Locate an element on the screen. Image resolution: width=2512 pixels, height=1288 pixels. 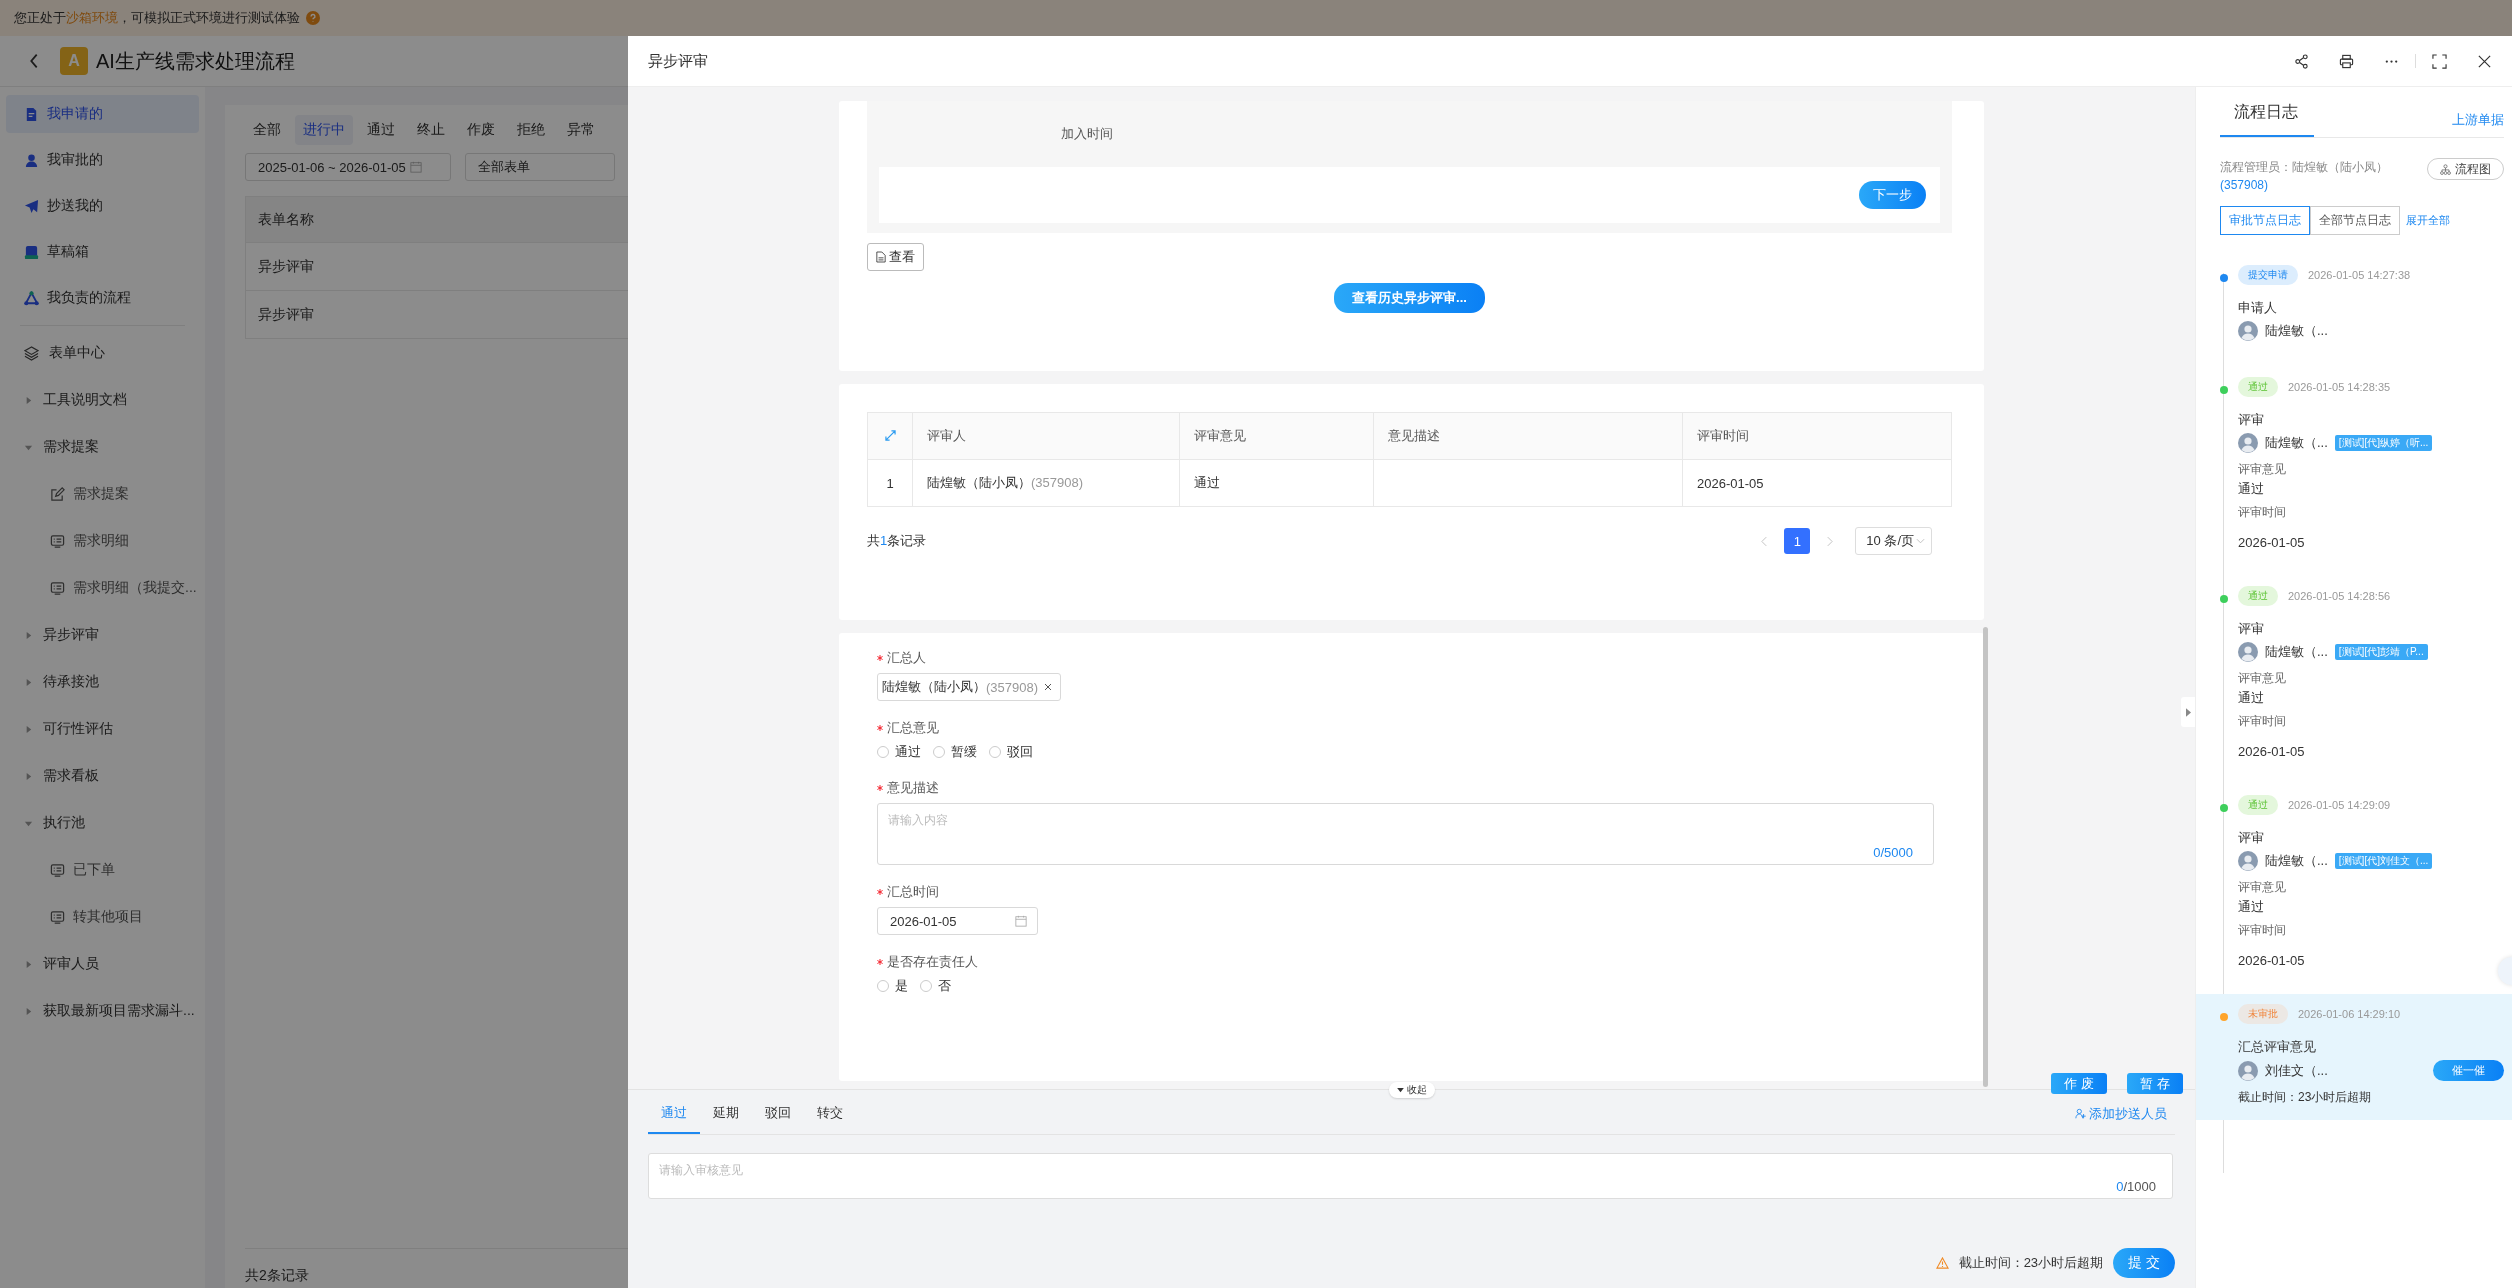
row-number: 1 is located at coordinates (890, 483).